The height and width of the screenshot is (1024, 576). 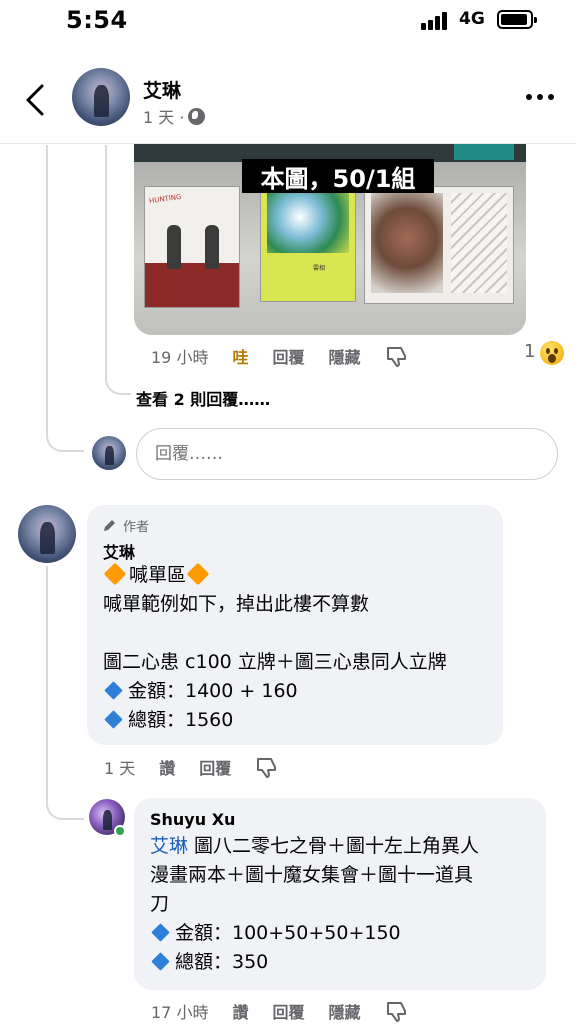 I want to click on comment-actions: 19 小時 哇 回覆 隱藏, so click(x=280, y=356).